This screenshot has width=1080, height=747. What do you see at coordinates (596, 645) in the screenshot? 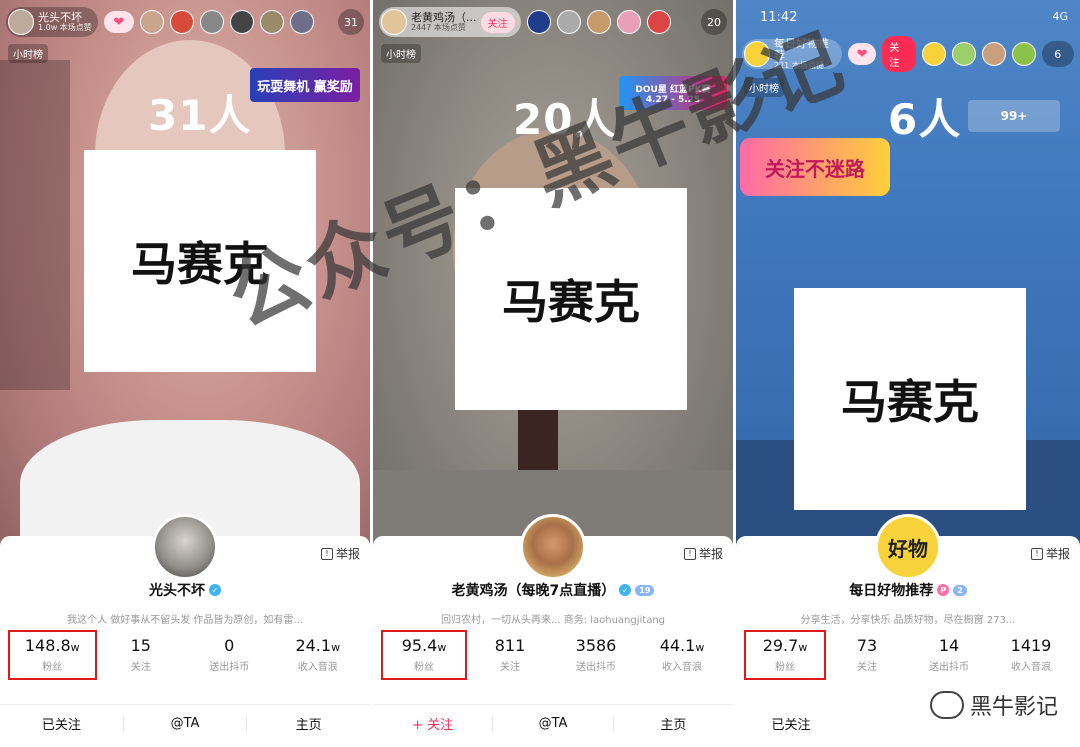
I see `stat-value: 3586` at bounding box center [596, 645].